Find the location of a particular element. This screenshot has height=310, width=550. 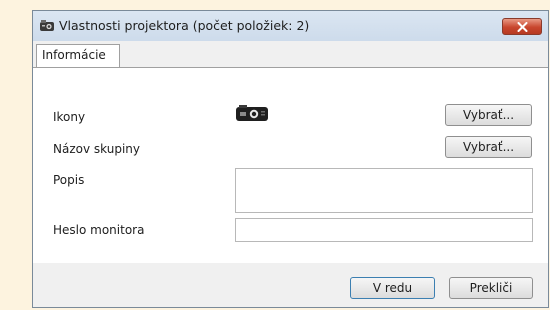

description-field is located at coordinates (384, 190).